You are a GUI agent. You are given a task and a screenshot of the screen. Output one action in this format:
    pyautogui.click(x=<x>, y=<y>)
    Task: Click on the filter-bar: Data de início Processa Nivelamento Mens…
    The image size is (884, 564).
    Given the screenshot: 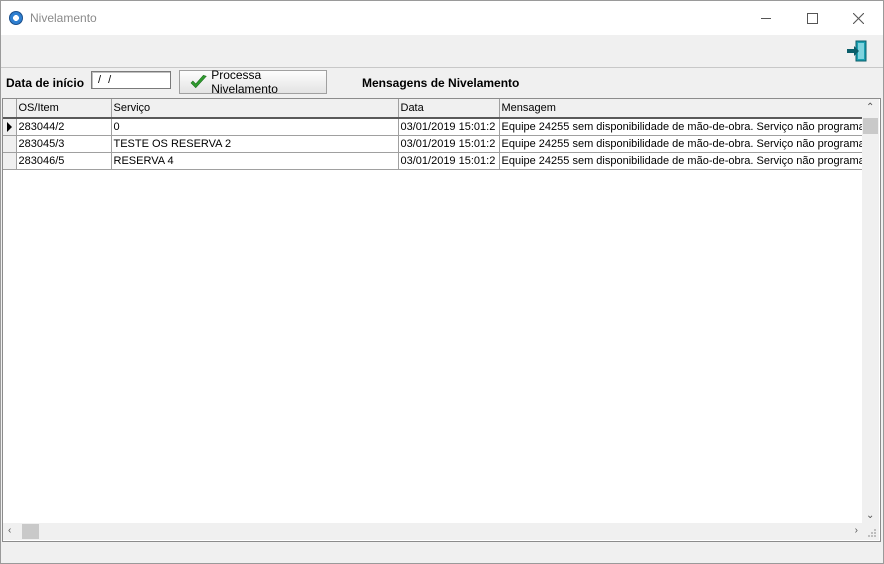 What is the action you would take?
    pyautogui.click(x=442, y=82)
    